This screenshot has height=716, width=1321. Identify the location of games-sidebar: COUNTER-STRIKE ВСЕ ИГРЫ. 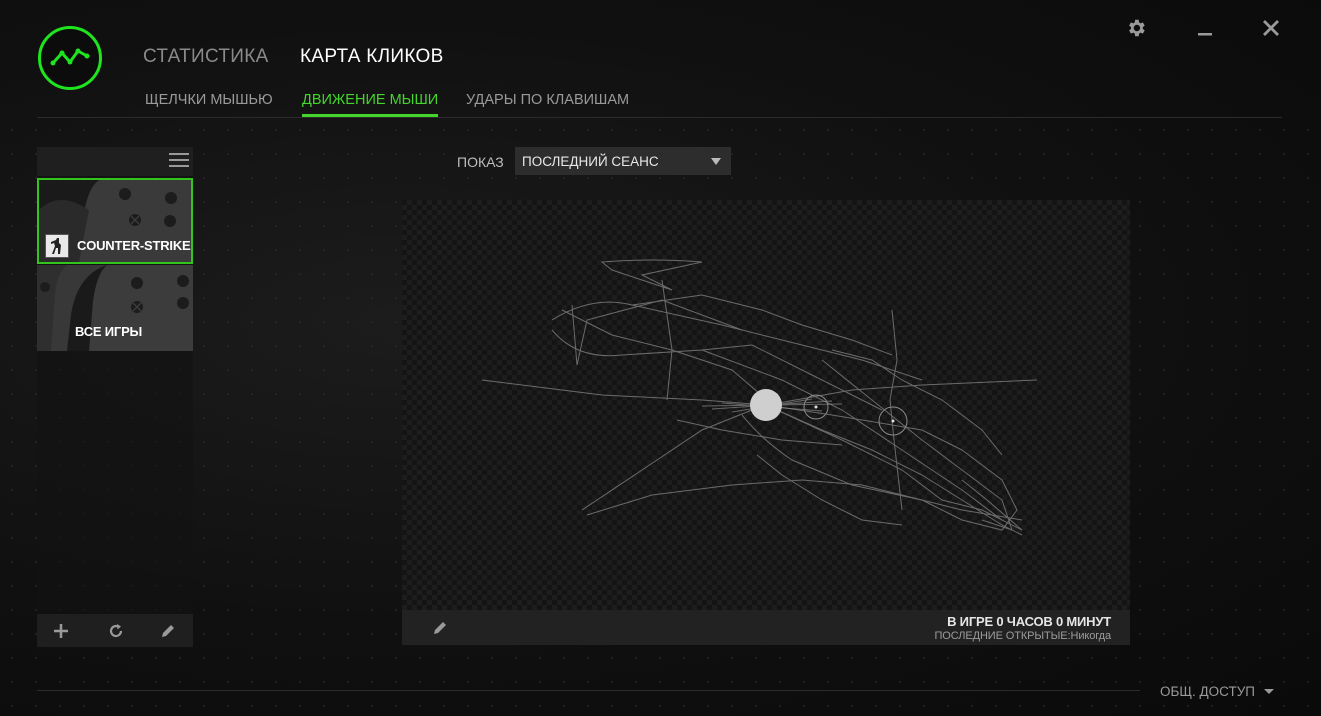
(115, 397).